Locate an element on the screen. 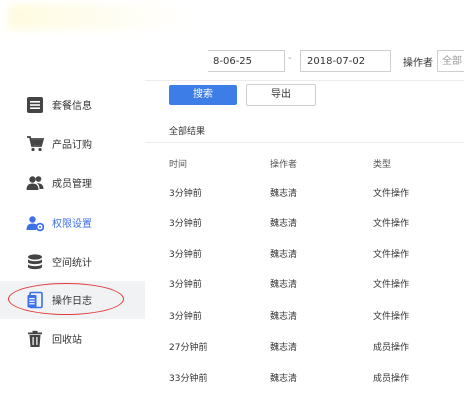 Image resolution: width=464 pixels, height=405 pixels. sidebar-item-label: 权限设置 is located at coordinates (72, 224).